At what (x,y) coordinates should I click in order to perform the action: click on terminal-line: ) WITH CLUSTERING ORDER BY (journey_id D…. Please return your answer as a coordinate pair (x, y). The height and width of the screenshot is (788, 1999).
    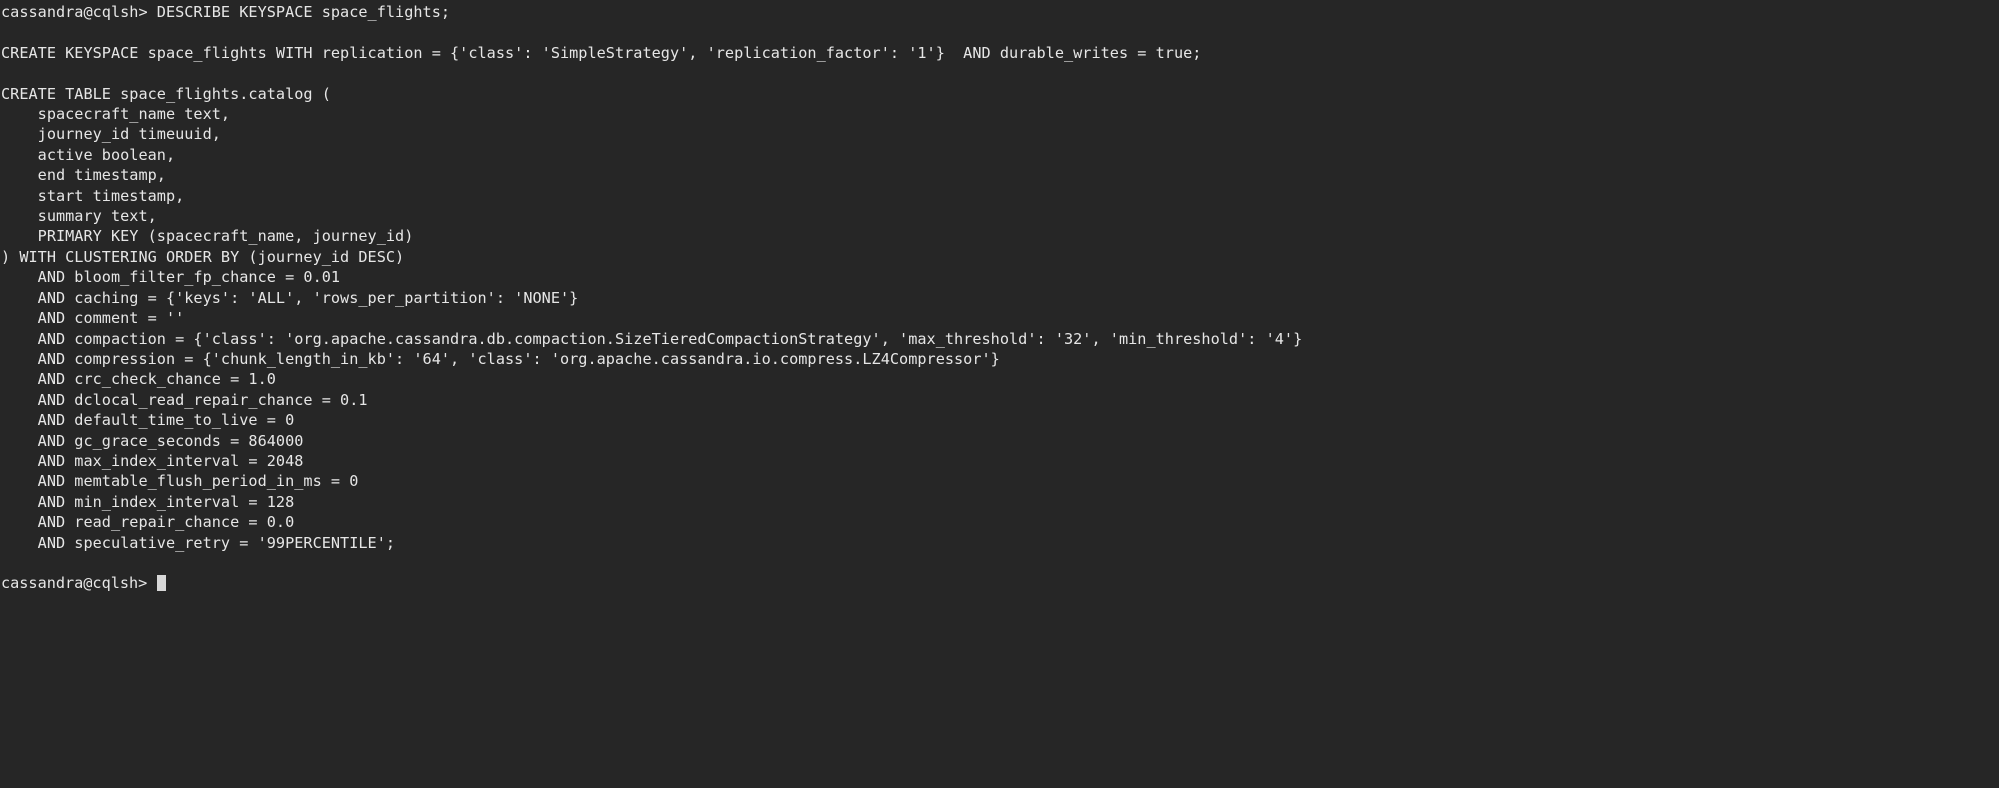
    Looking at the image, I should click on (203, 256).